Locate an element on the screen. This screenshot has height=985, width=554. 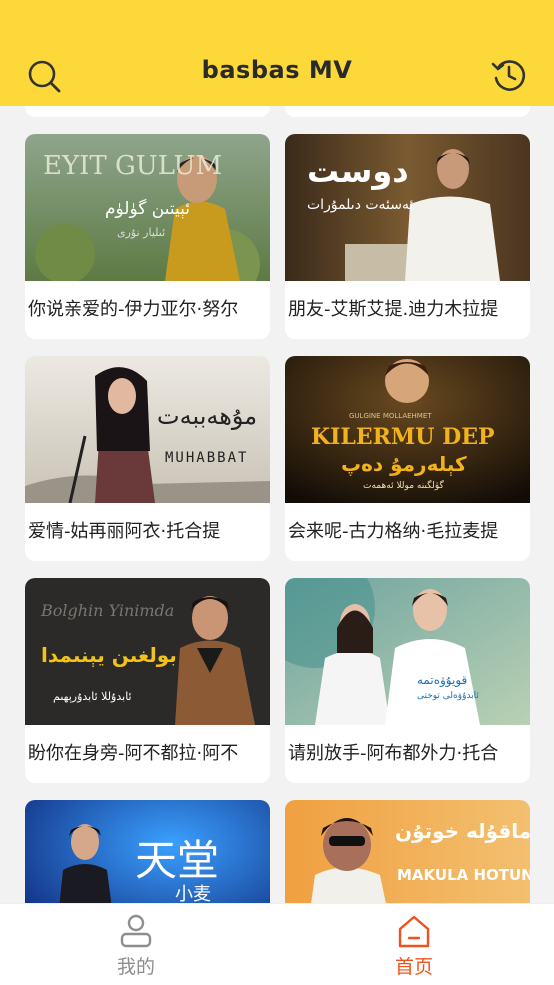
video-card: 天堂 小麦 is located at coordinates (147, 851).